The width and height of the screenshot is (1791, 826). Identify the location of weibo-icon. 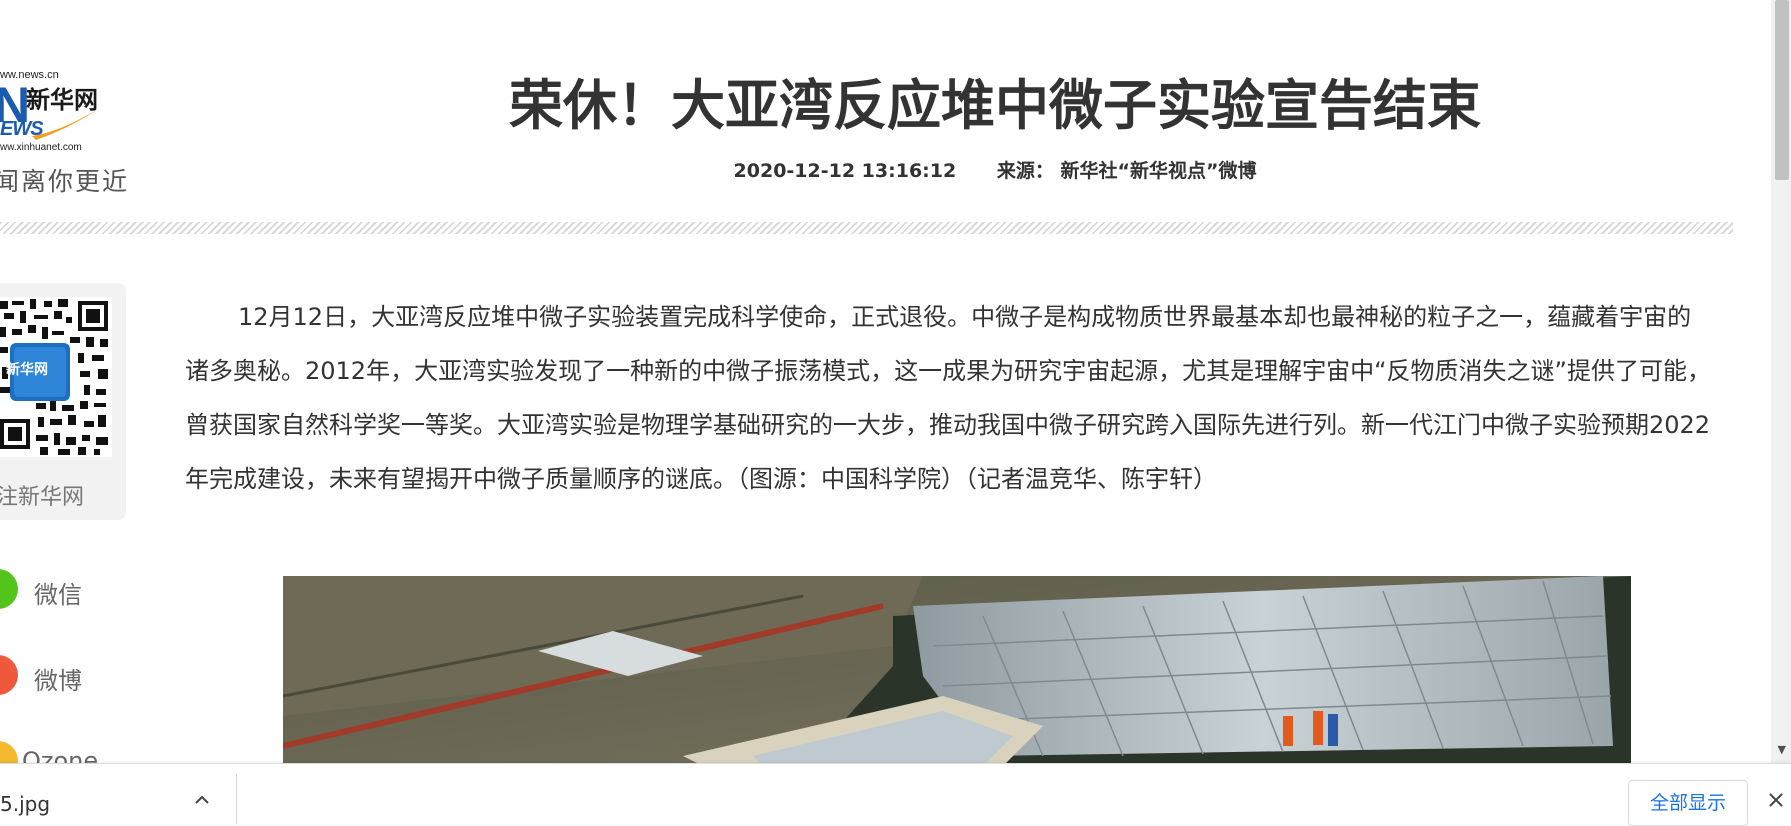
(9, 675).